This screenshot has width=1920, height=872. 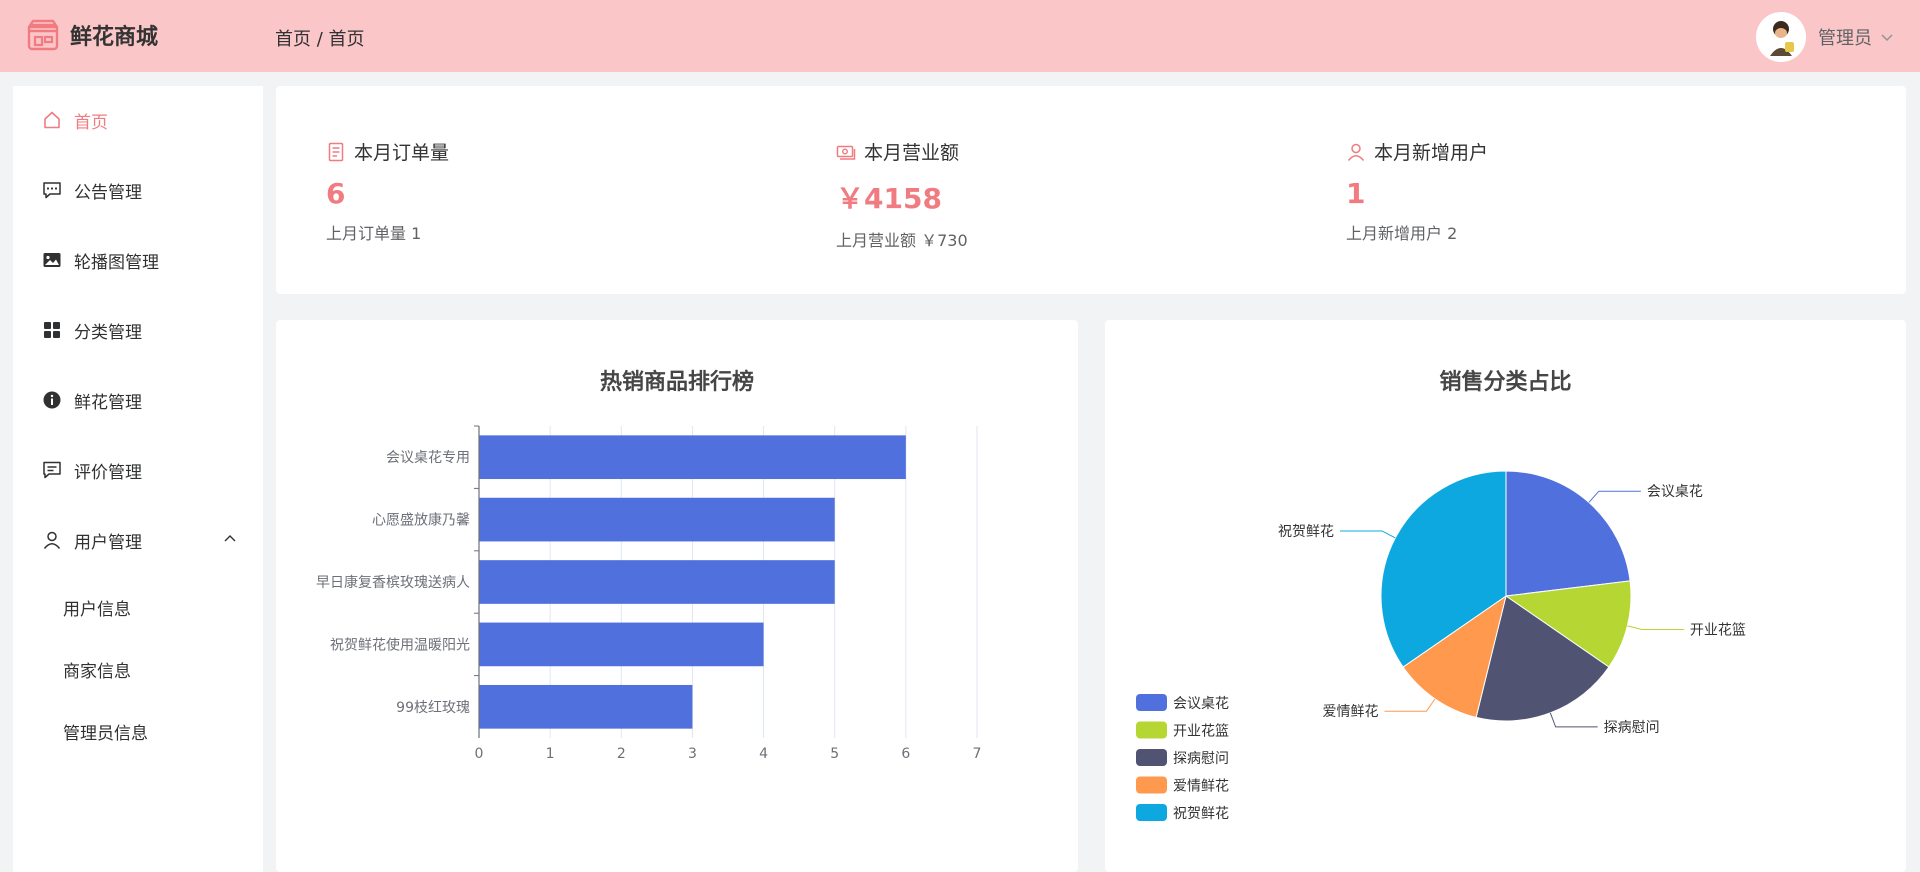 What do you see at coordinates (905, 754) in the screenshot?
I see `x-tick-label: 6` at bounding box center [905, 754].